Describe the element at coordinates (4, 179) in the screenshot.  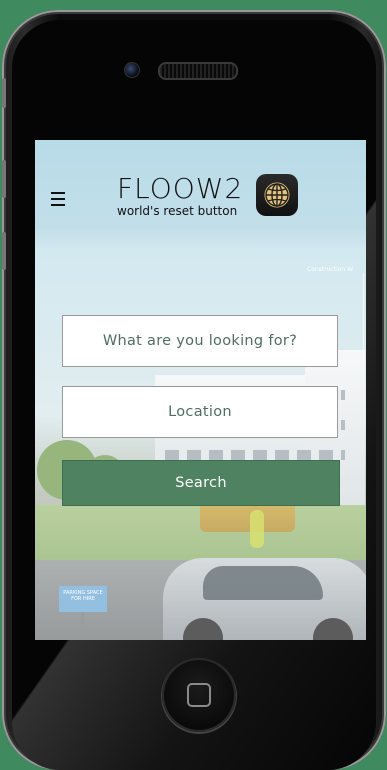
I see `volume-up-button` at that location.